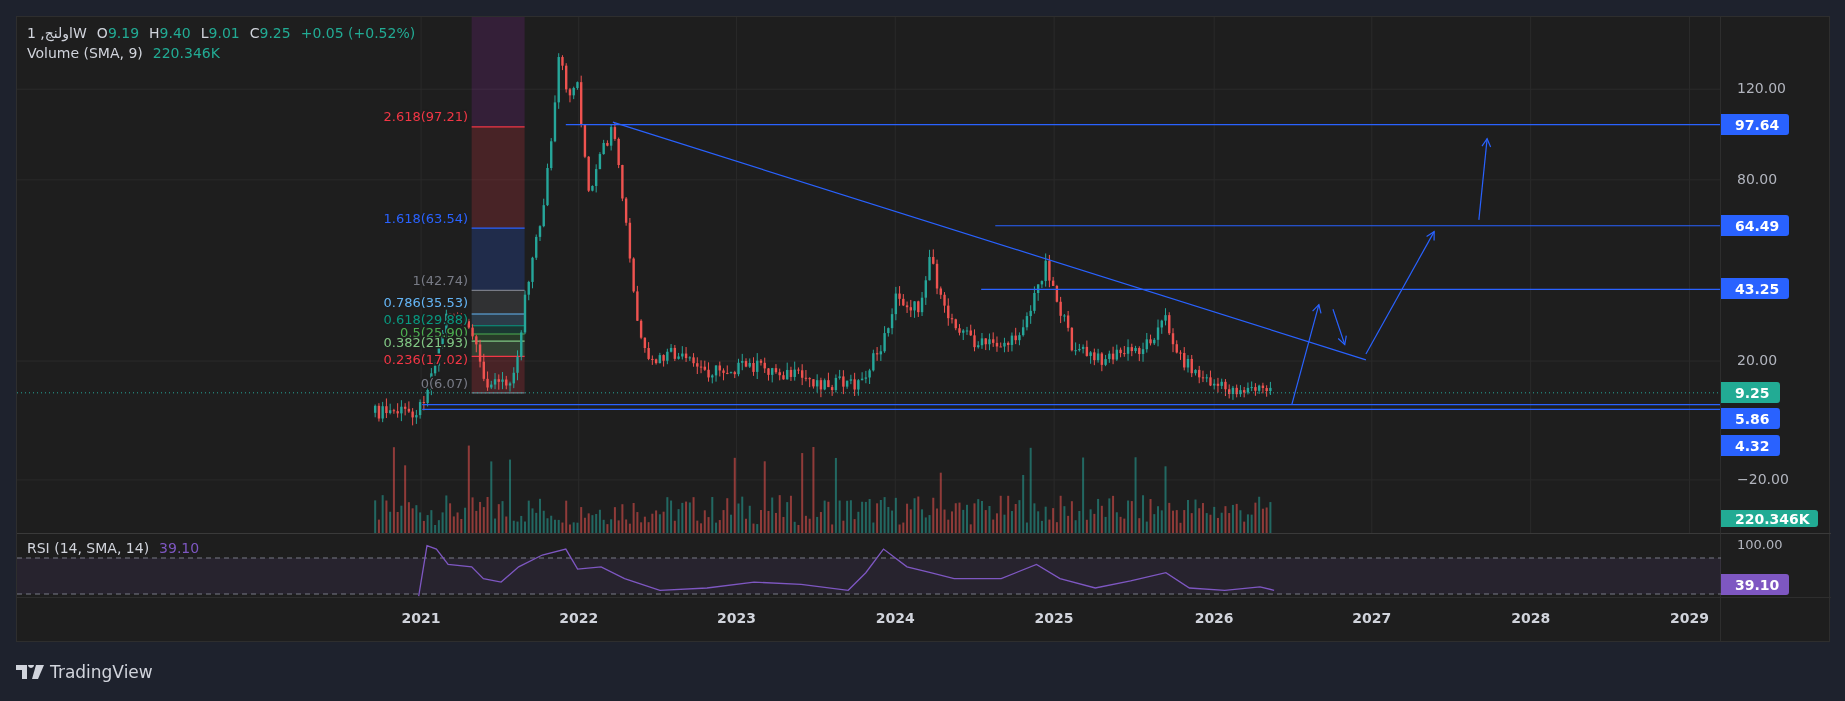 This screenshot has width=1845, height=701. What do you see at coordinates (118, 33) in the screenshot?
I see `ohlc-value: O9.19` at bounding box center [118, 33].